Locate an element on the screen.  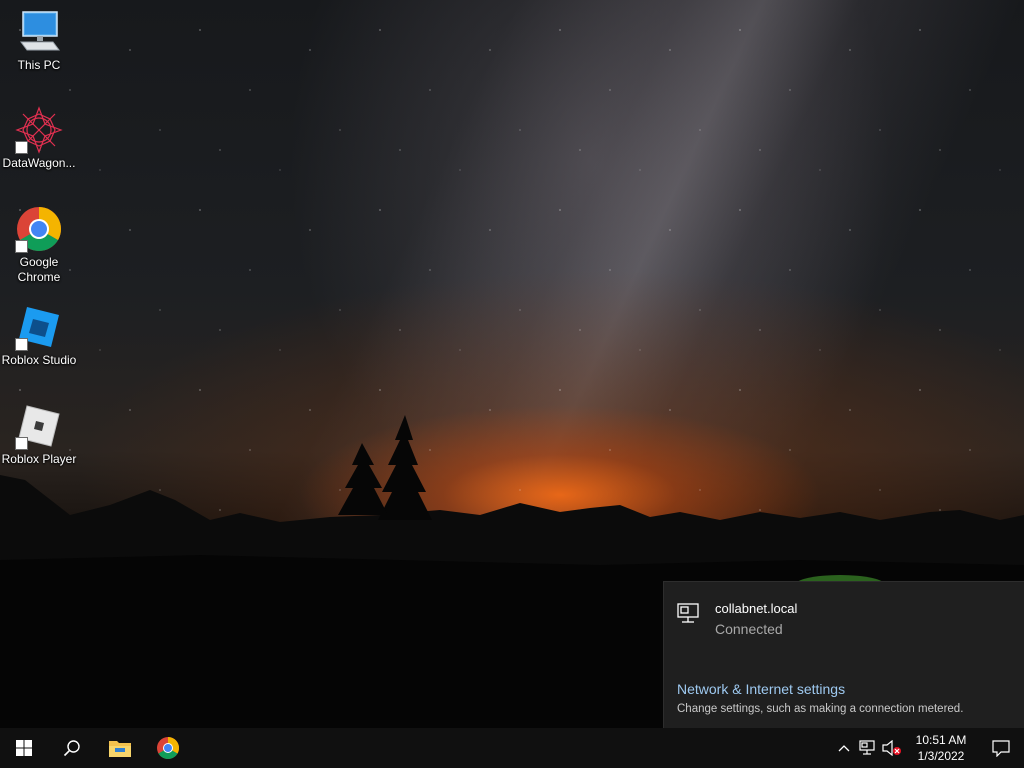
desktop-icon-label: This PC is located at coordinates (39, 65).